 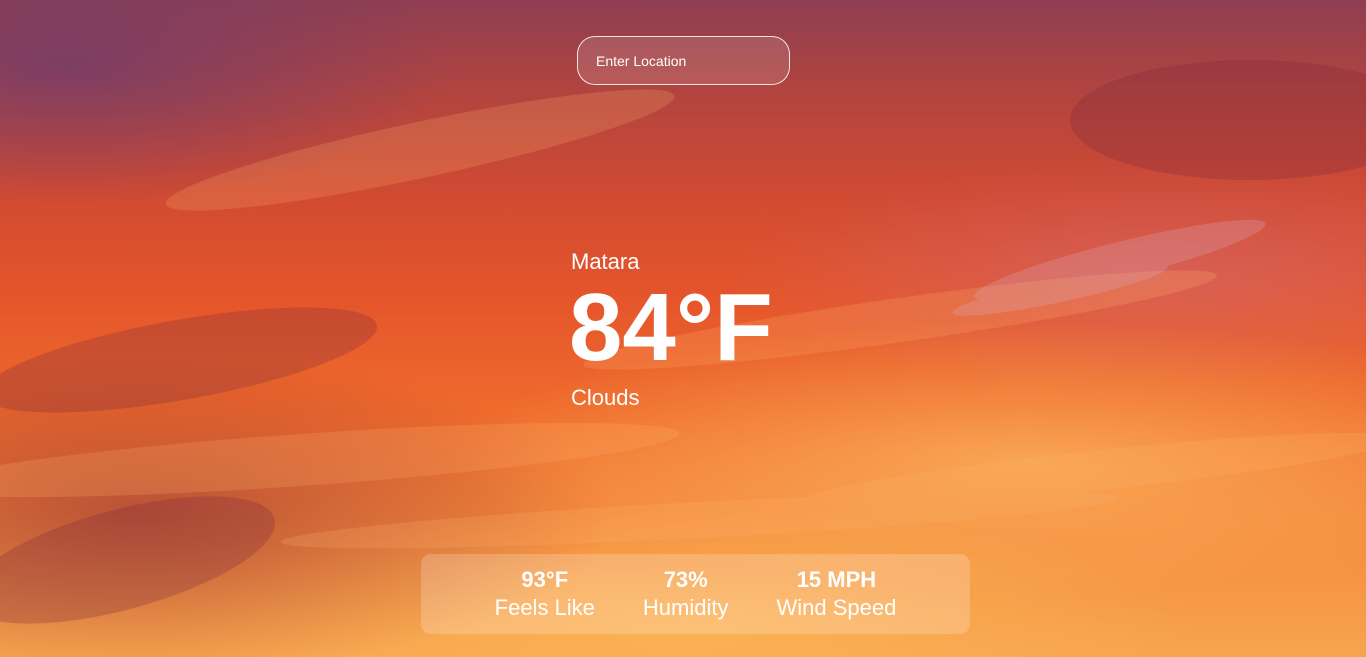 What do you see at coordinates (836, 607) in the screenshot?
I see `wind-speed-label: Wind Speed` at bounding box center [836, 607].